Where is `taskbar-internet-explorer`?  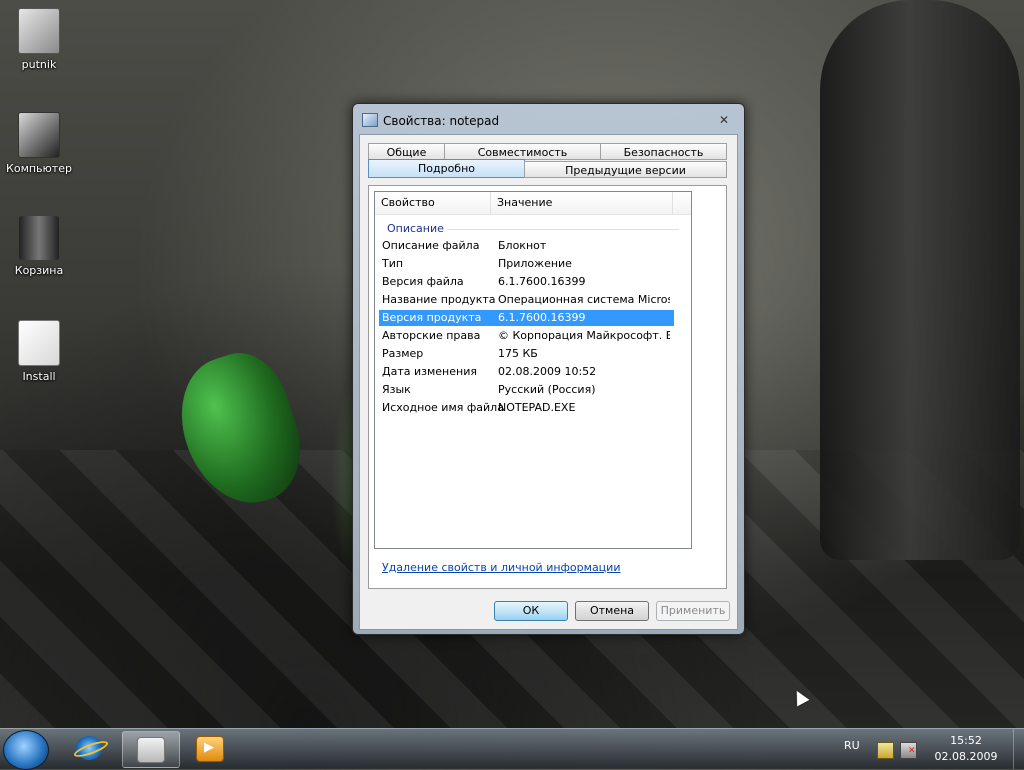 taskbar-internet-explorer is located at coordinates (90, 748).